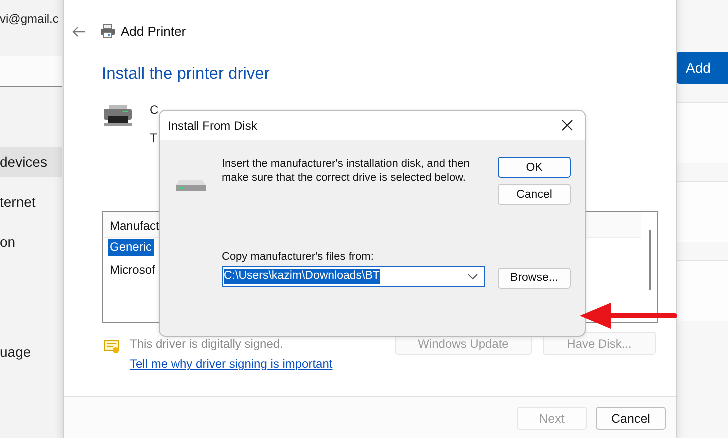  What do you see at coordinates (346, 171) in the screenshot?
I see `dialog-message: Insert the manufacturer's installation disk, and then make sure that the correct drive is selected below.` at bounding box center [346, 171].